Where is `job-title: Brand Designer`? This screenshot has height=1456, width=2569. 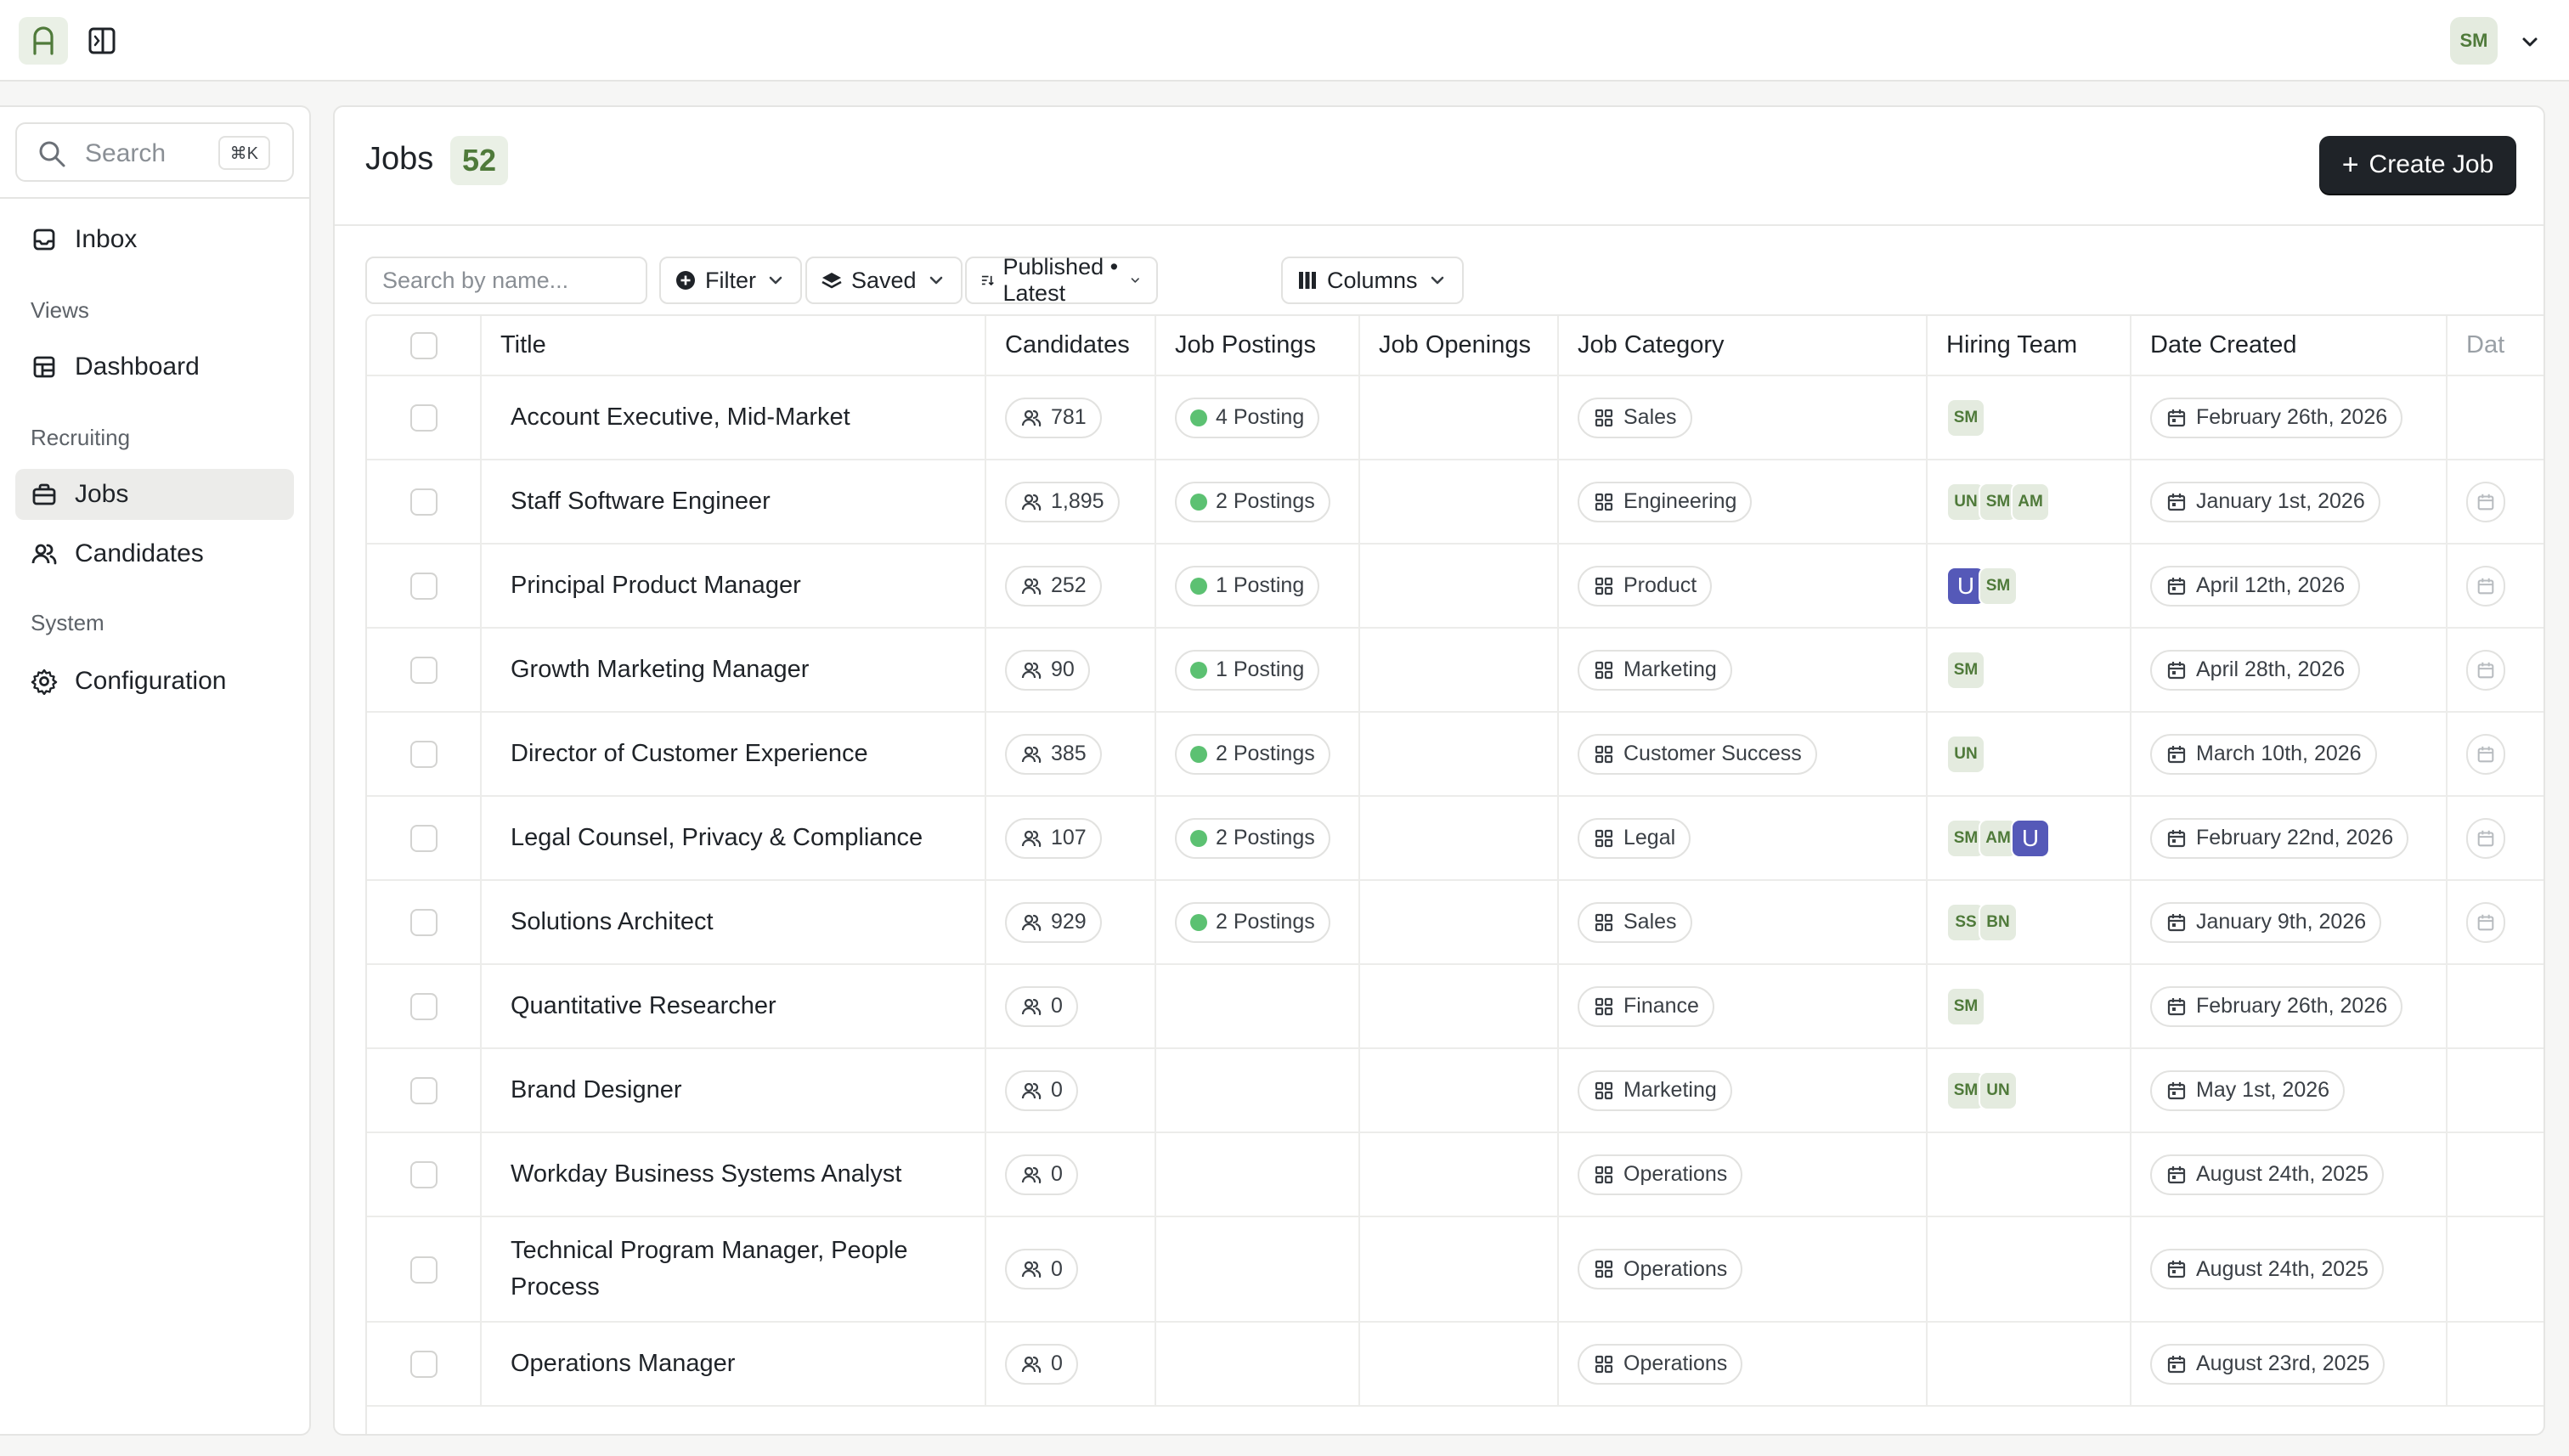
job-title: Brand Designer is located at coordinates (734, 1090).